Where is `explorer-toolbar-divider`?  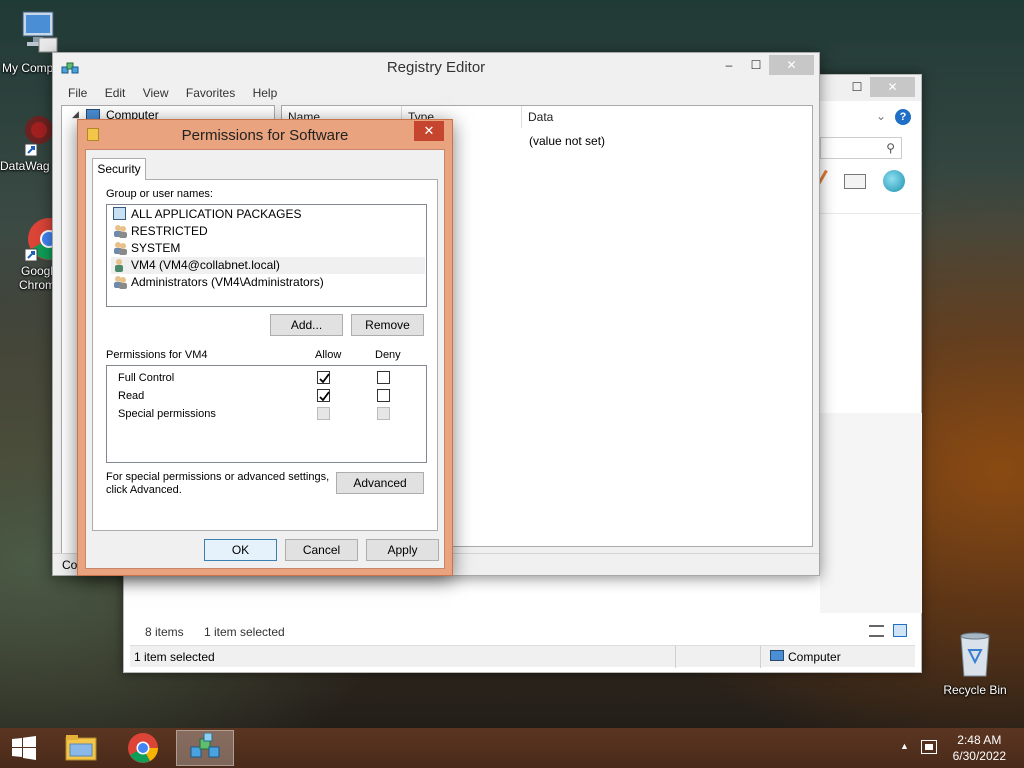 explorer-toolbar-divider is located at coordinates (871, 213).